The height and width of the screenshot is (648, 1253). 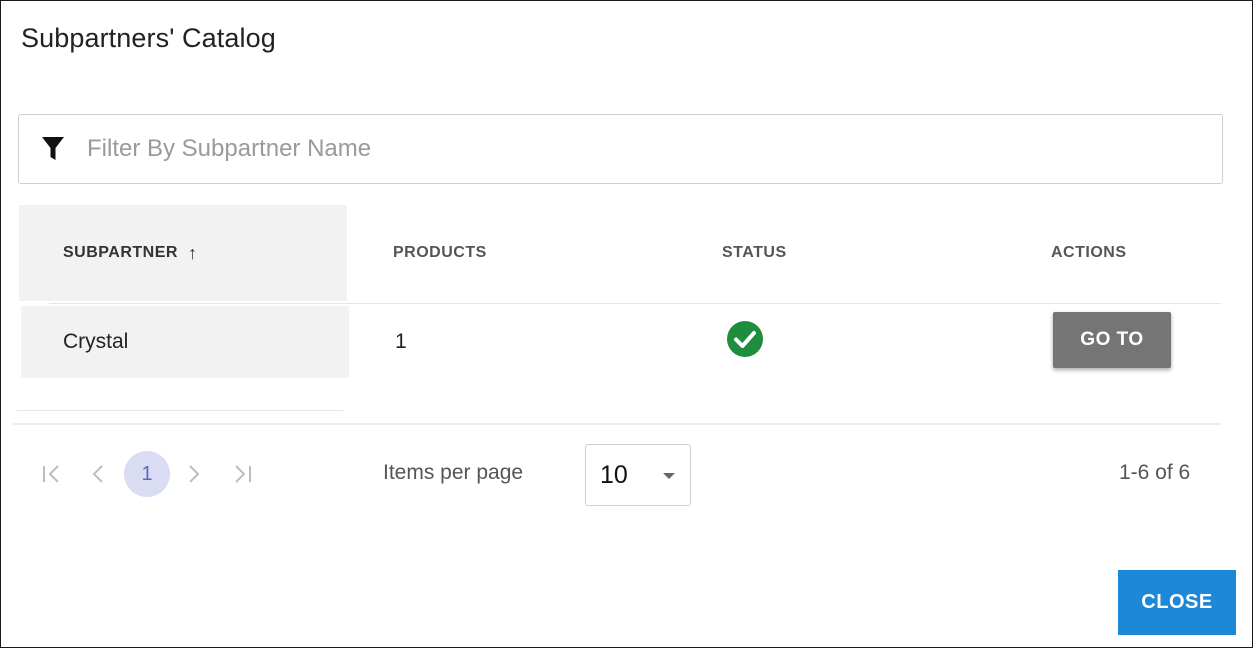 What do you see at coordinates (617, 424) in the screenshot?
I see `pagination-divider` at bounding box center [617, 424].